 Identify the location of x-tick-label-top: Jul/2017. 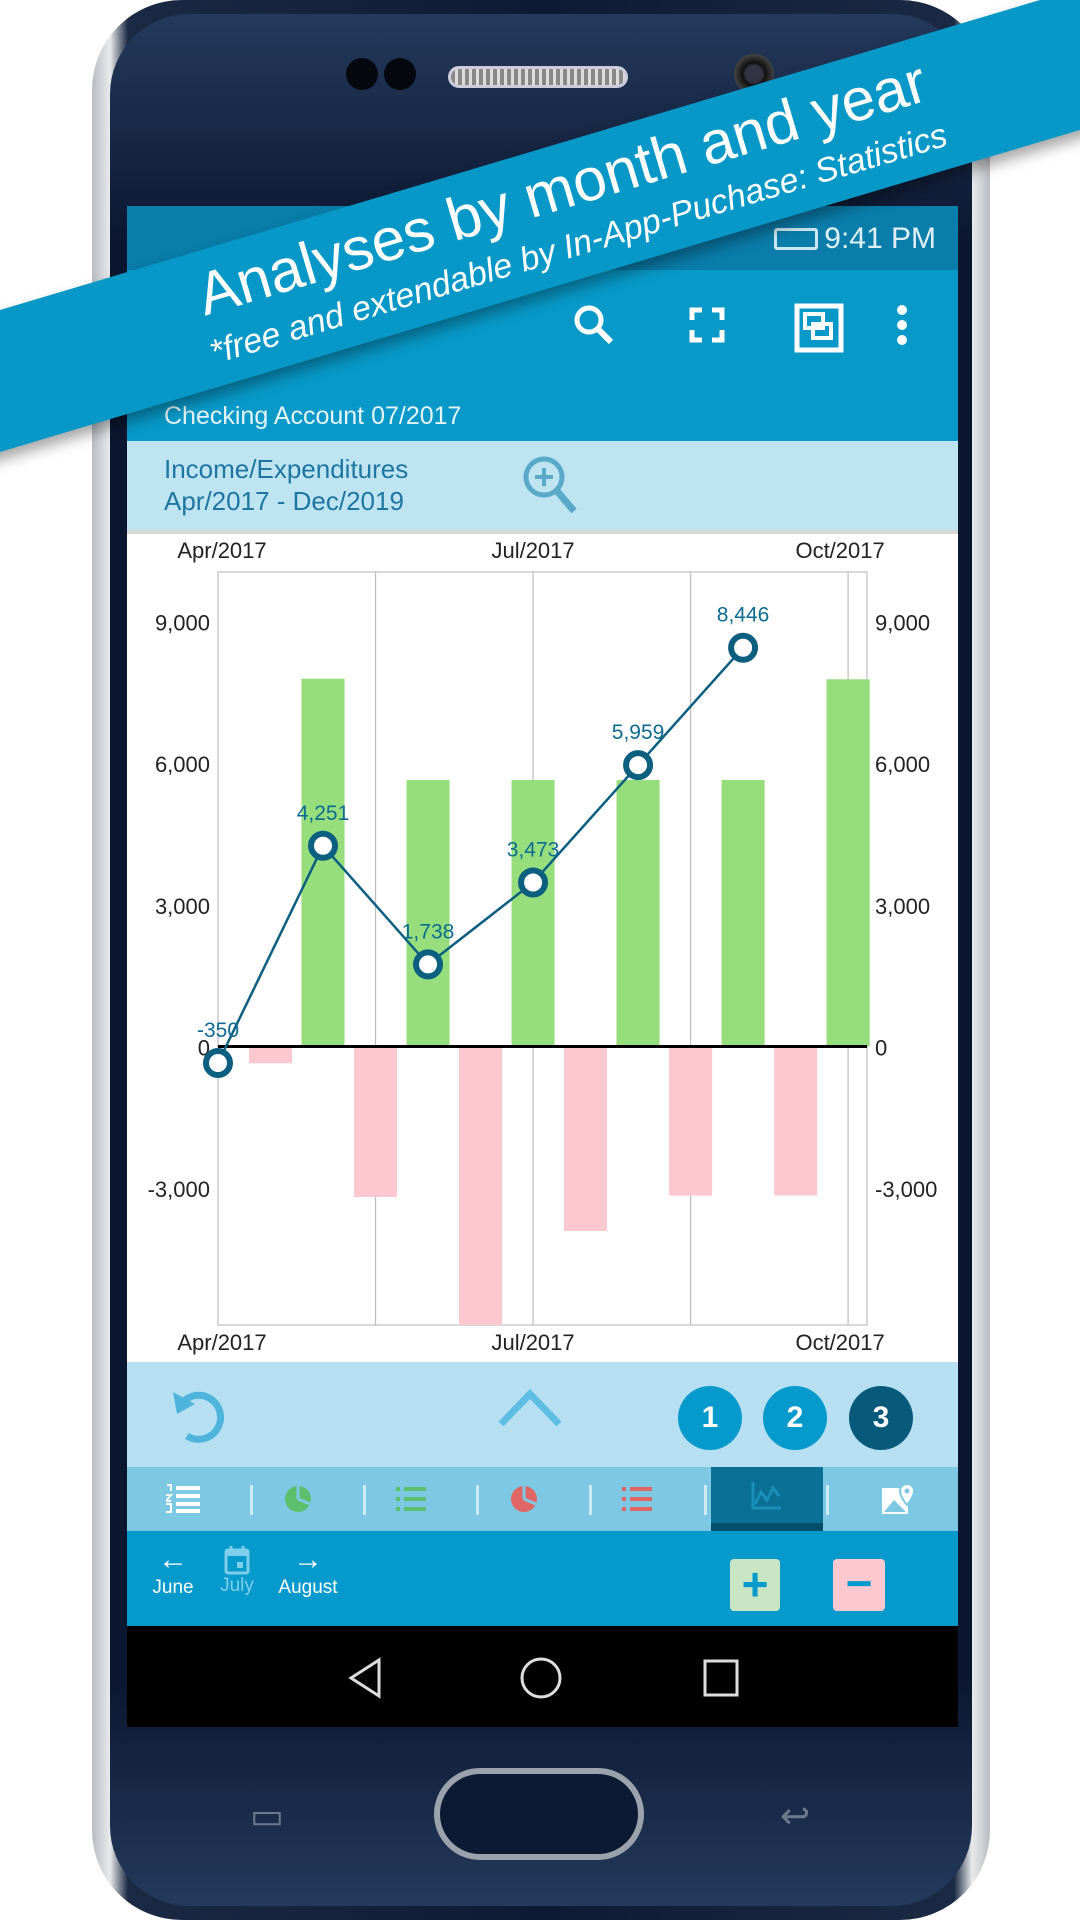
(532, 550).